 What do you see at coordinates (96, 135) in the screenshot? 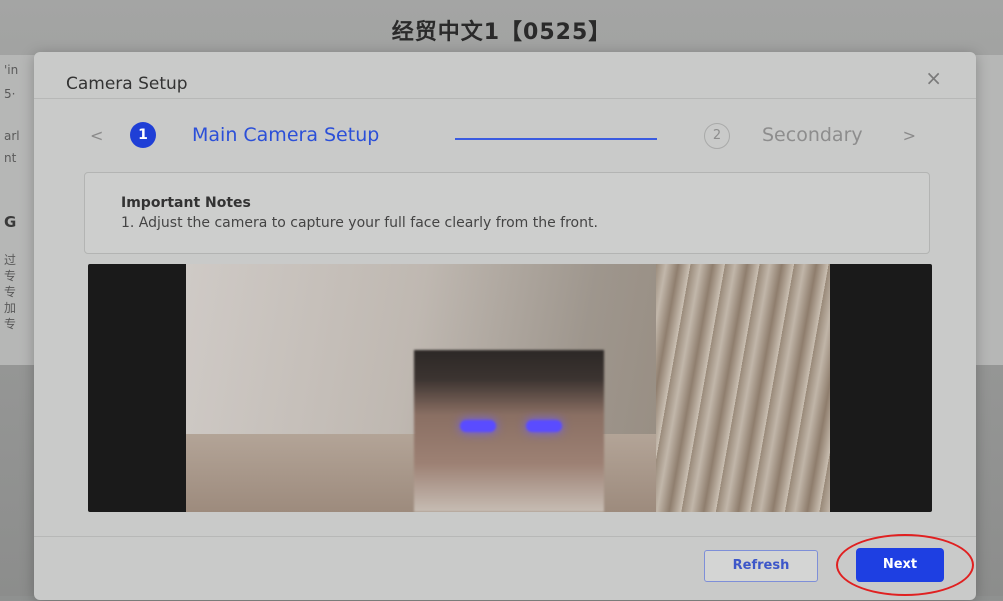
I see `prev-step-arrow-icon: <` at bounding box center [96, 135].